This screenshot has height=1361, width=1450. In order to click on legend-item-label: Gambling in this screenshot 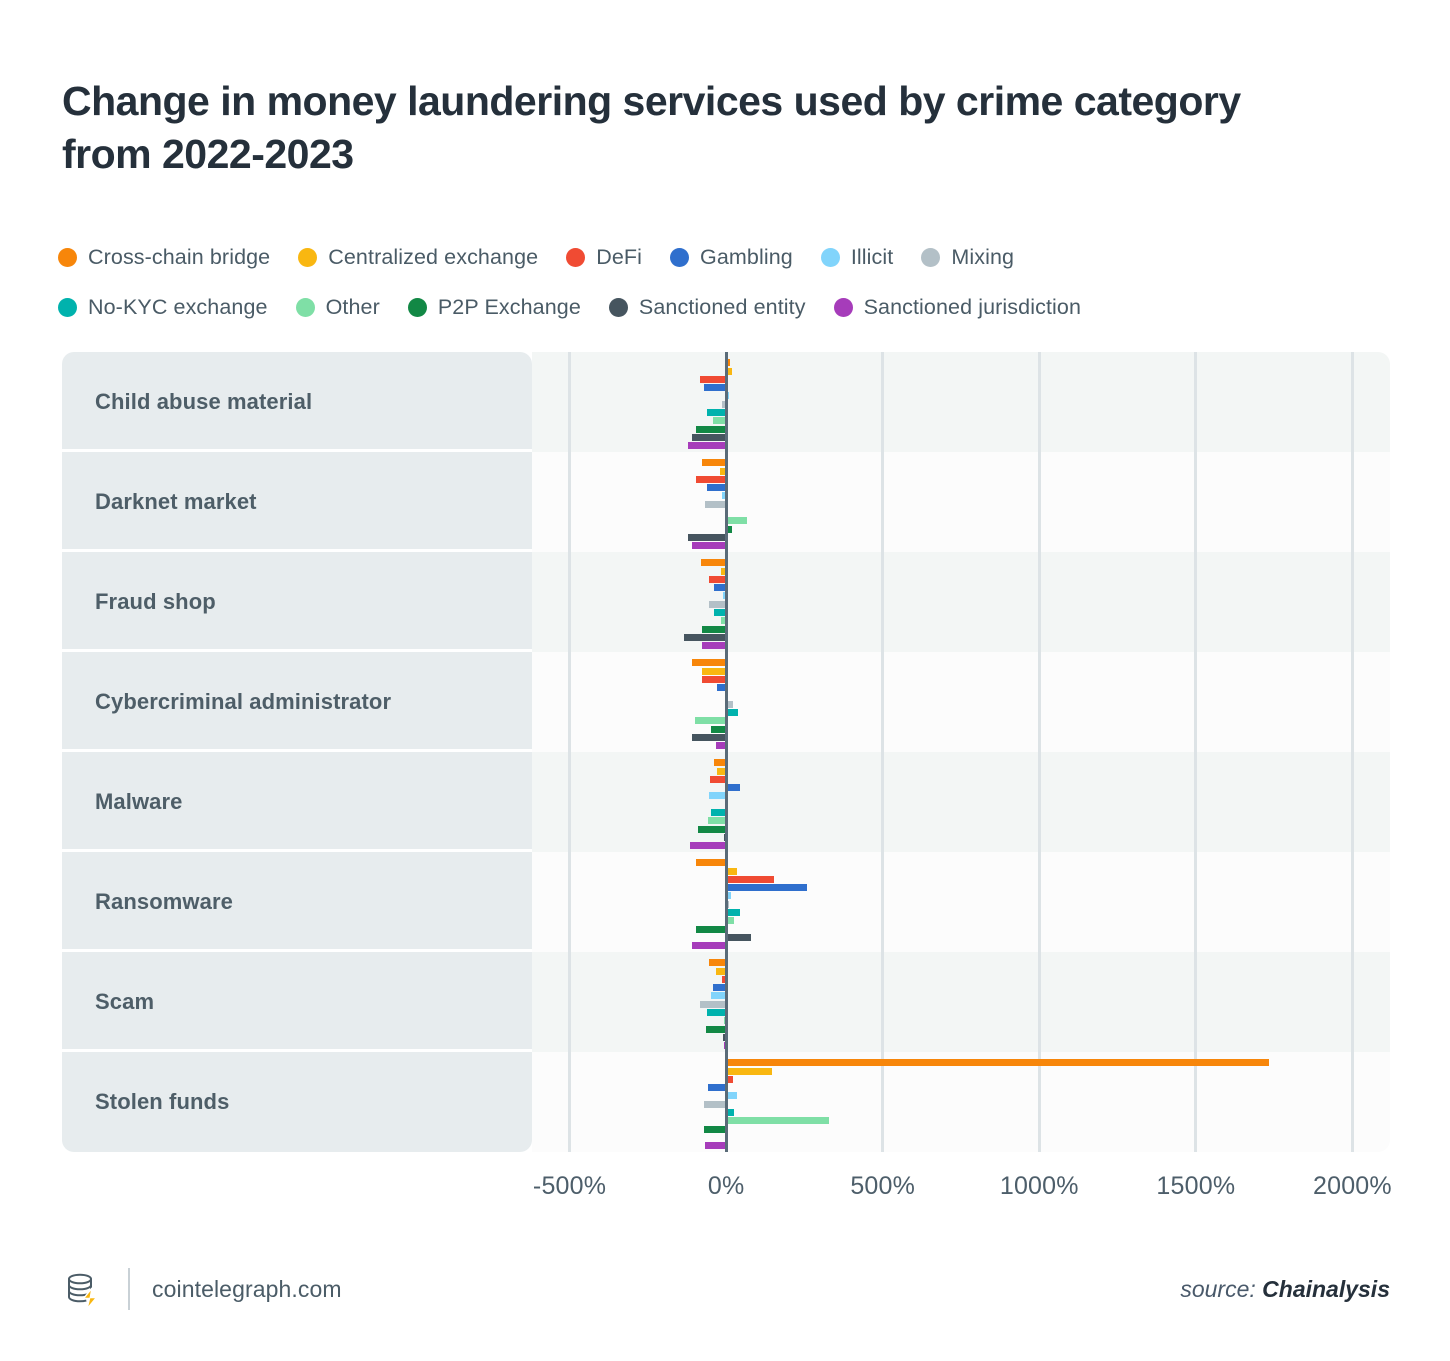, I will do `click(746, 256)`.